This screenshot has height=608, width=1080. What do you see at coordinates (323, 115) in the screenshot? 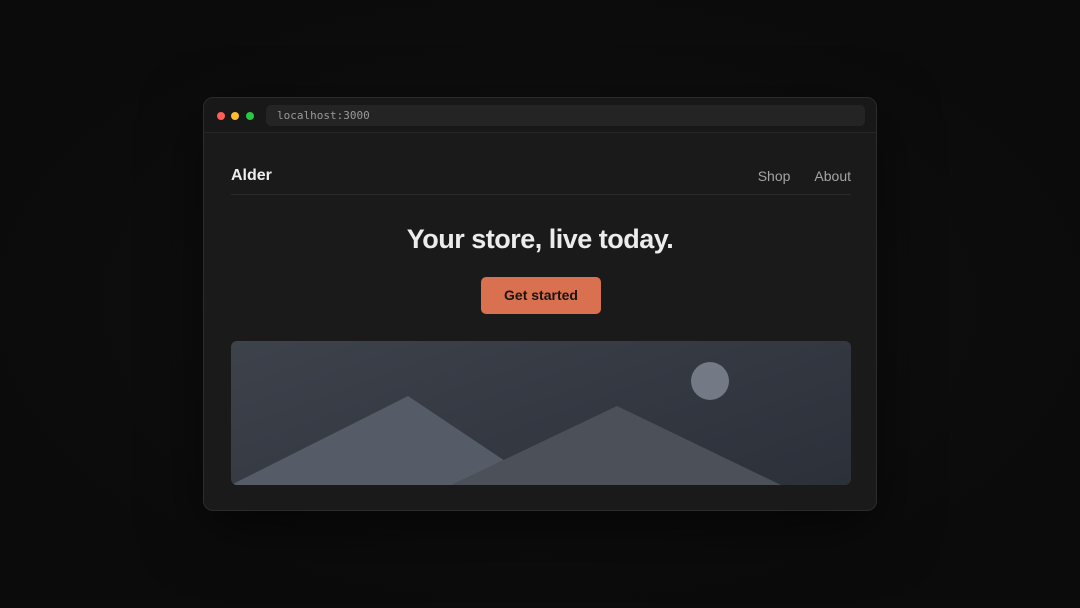
I see `url-text: localhost:3000` at bounding box center [323, 115].